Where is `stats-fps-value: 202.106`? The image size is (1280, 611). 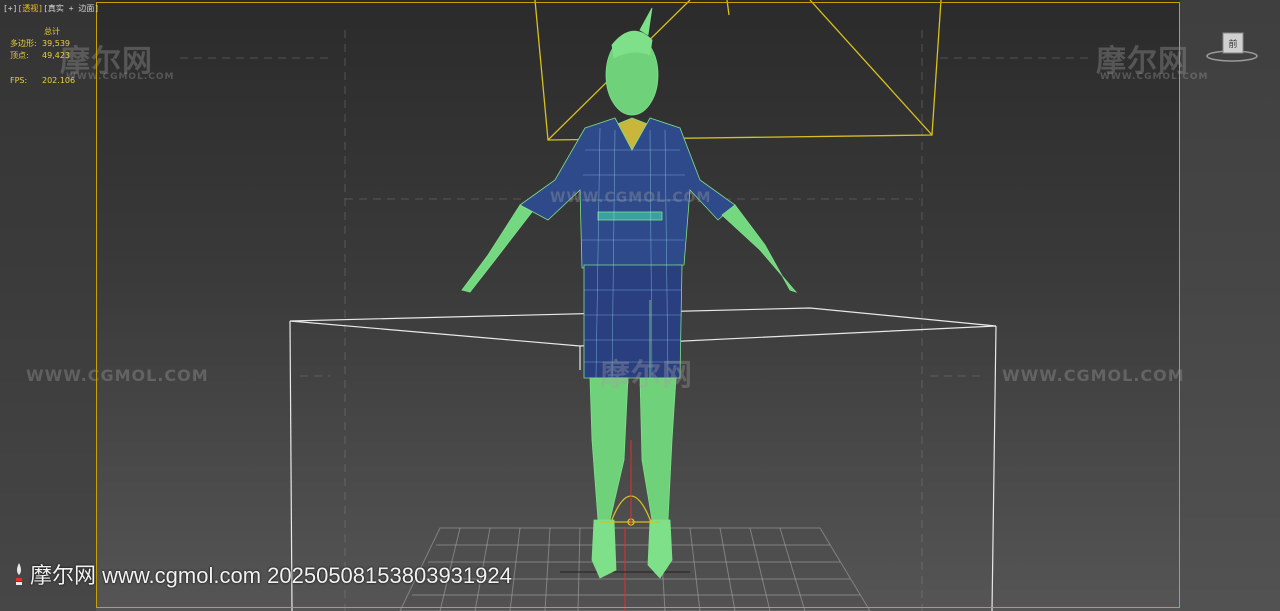
stats-fps-value: 202.106 is located at coordinates (59, 80).